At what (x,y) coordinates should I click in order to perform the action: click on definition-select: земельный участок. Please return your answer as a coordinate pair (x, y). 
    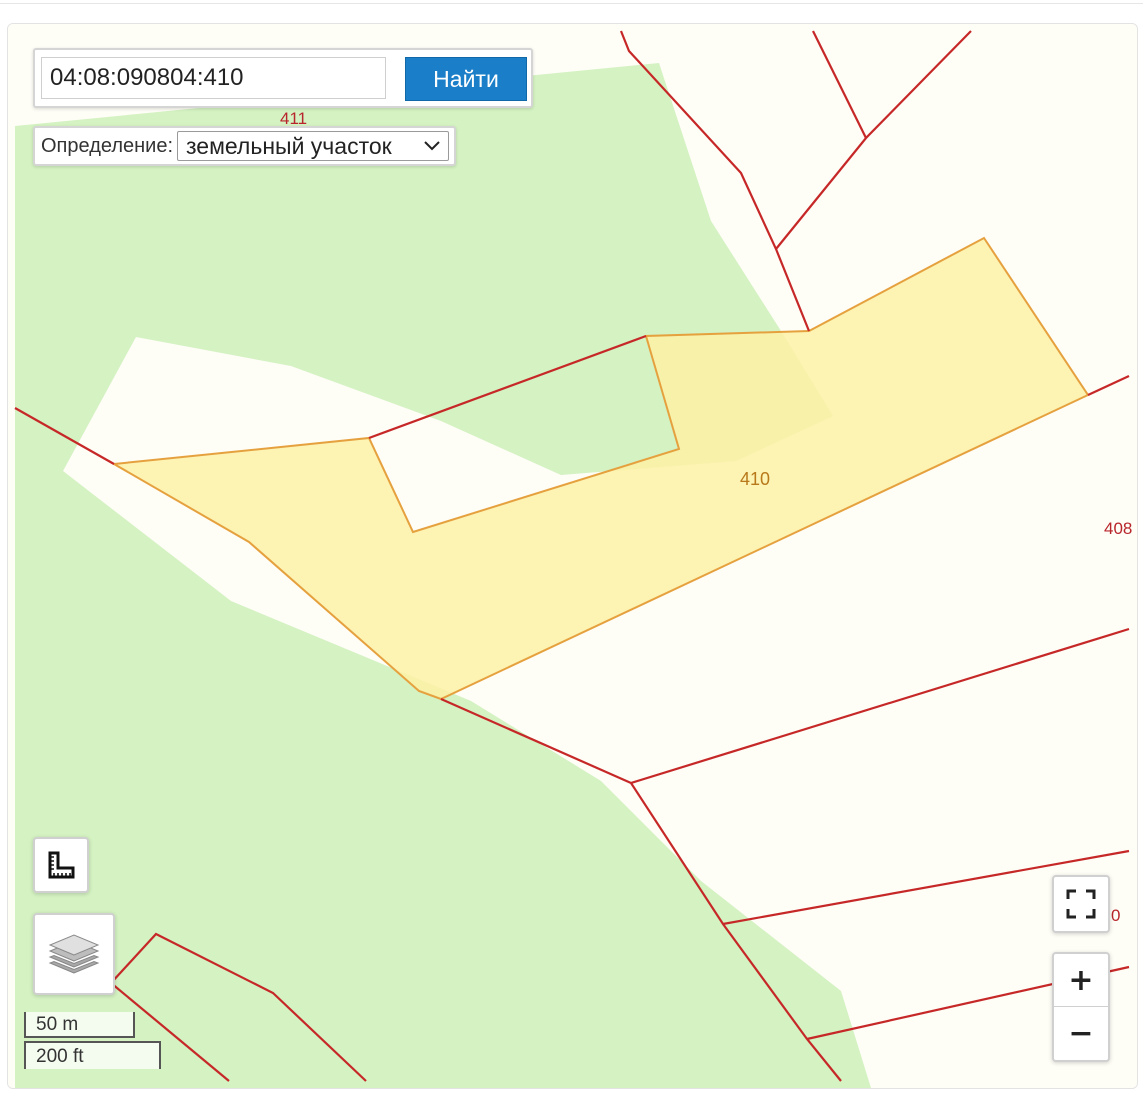
    Looking at the image, I should click on (313, 146).